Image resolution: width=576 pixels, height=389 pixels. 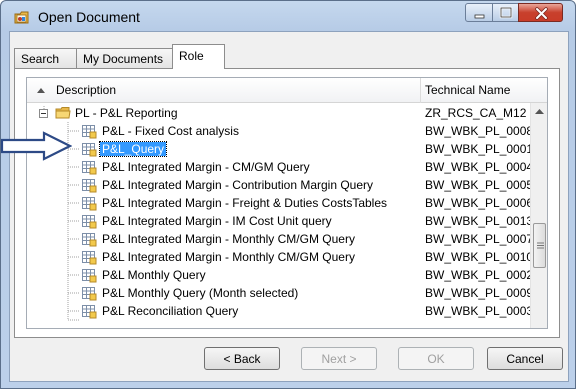 I want to click on column-header-description: Description, so click(x=86, y=90).